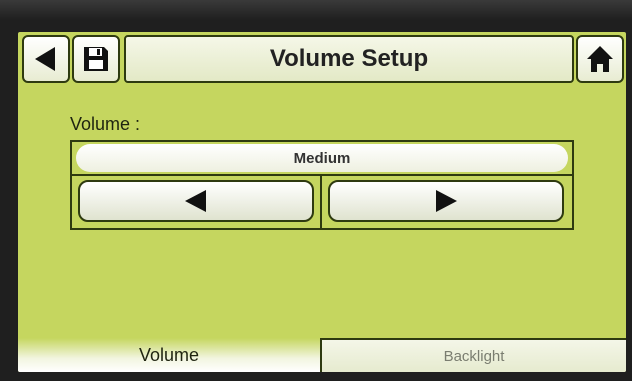 The height and width of the screenshot is (381, 632). I want to click on volume-label: Volume :, so click(105, 124).